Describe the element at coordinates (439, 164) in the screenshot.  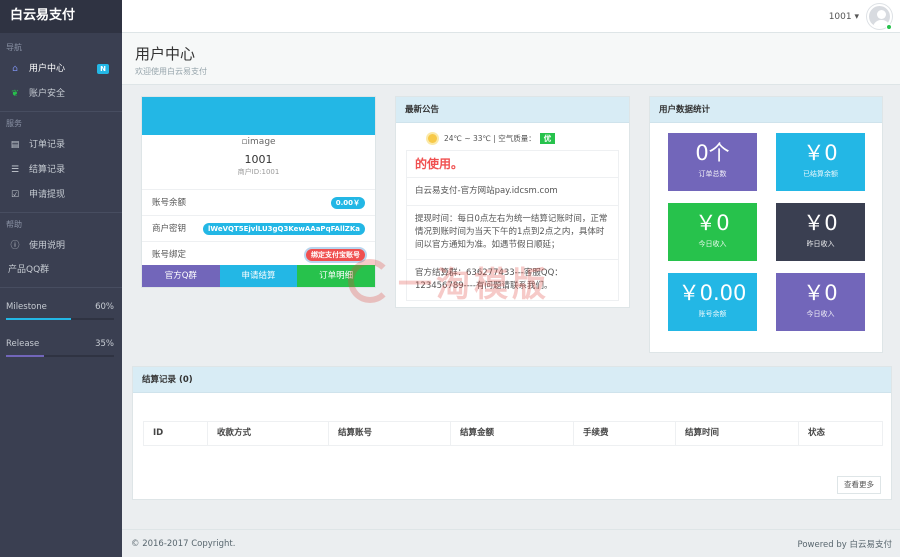
I see `notice-headline: 的使用。` at that location.